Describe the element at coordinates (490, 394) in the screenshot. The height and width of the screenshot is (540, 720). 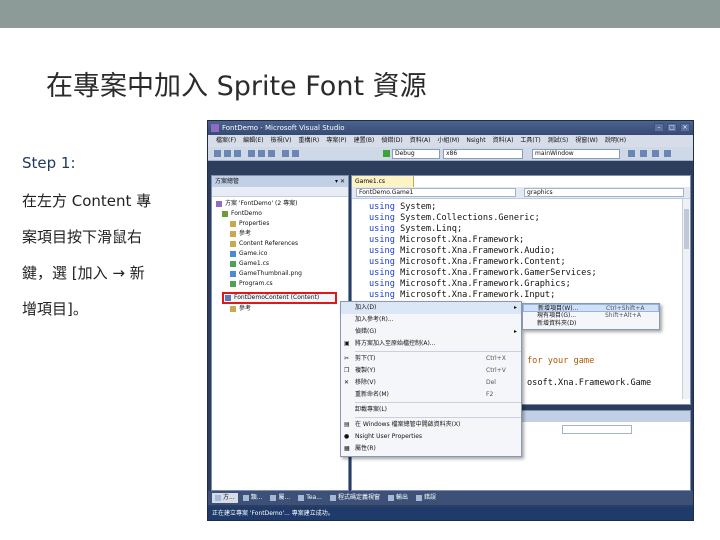
I see `menu-item-shortcut: F2` at that location.